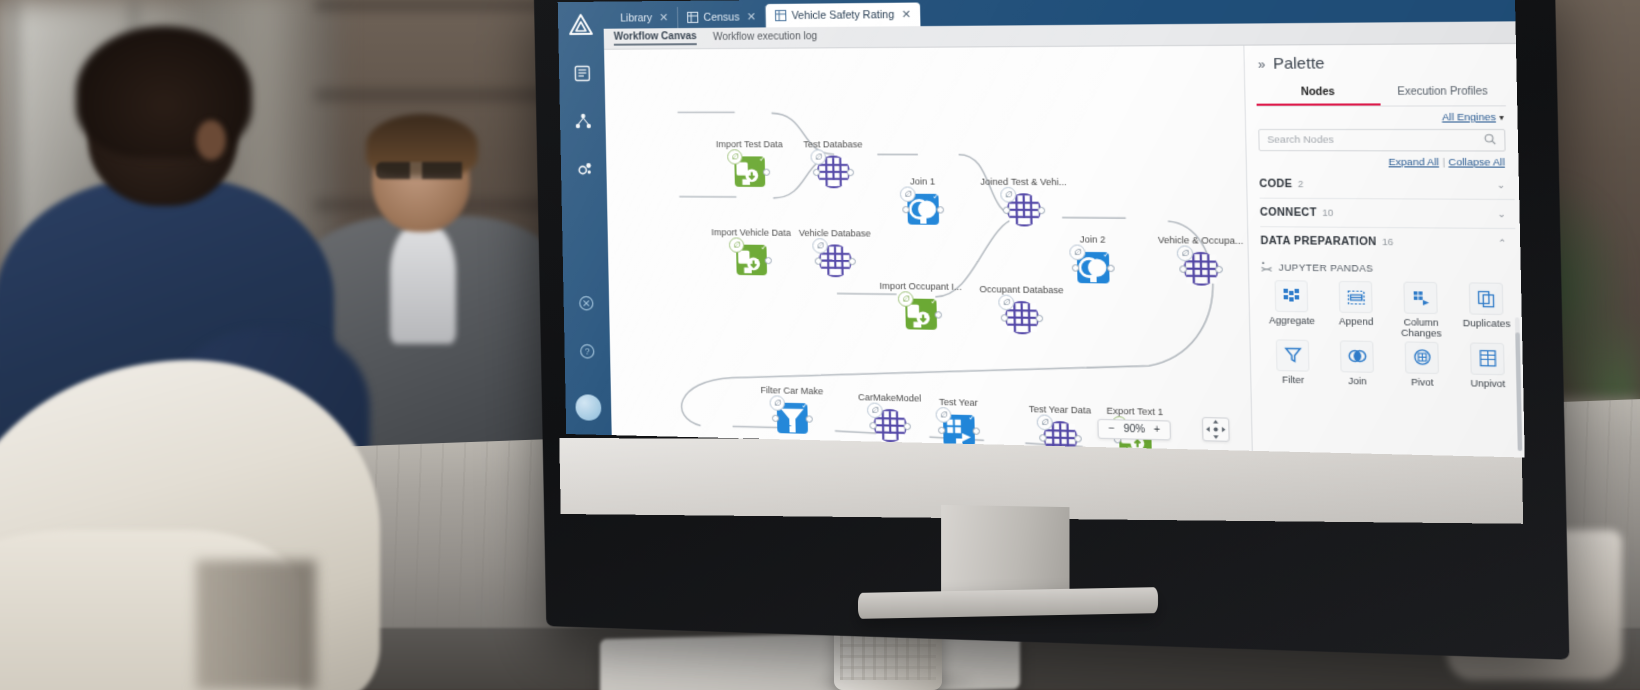 The image size is (1640, 690). What do you see at coordinates (751, 252) in the screenshot?
I see `node-import-vehicle-data: Import Vehicle Data ∅ ✓` at bounding box center [751, 252].